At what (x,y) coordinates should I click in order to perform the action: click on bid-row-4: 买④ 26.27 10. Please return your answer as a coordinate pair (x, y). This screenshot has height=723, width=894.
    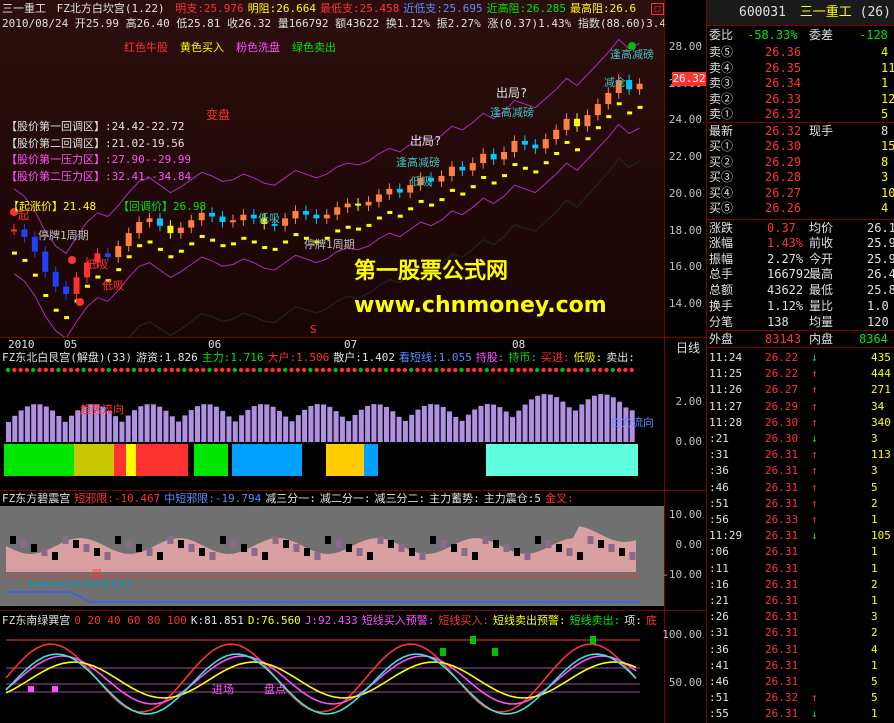
    Looking at the image, I should click on (800, 193).